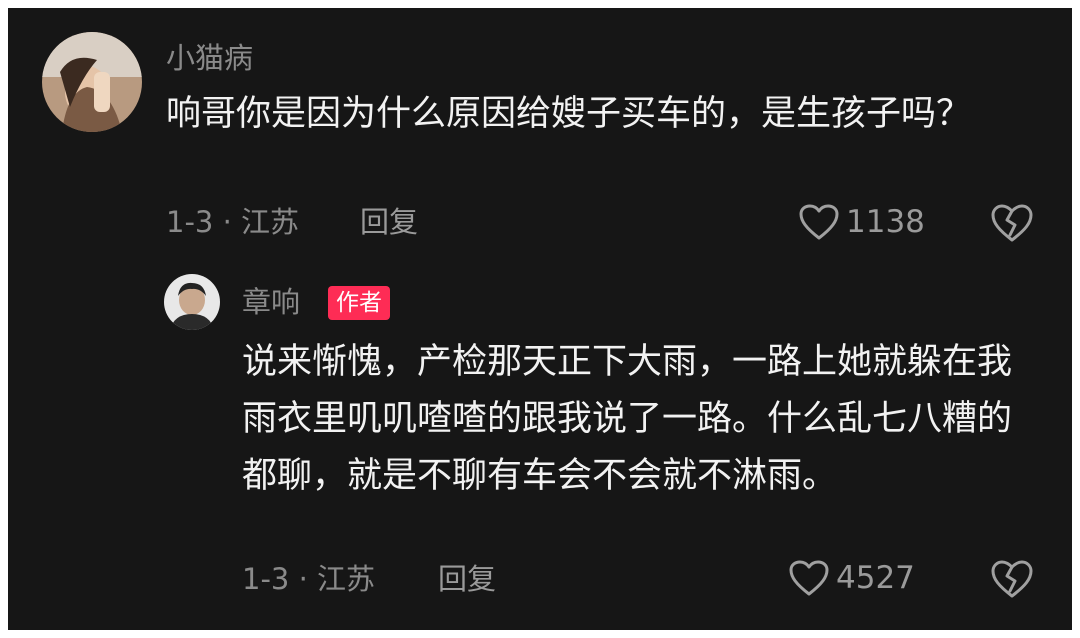  Describe the element at coordinates (885, 222) in the screenshot. I see `like-count: 1138` at that location.